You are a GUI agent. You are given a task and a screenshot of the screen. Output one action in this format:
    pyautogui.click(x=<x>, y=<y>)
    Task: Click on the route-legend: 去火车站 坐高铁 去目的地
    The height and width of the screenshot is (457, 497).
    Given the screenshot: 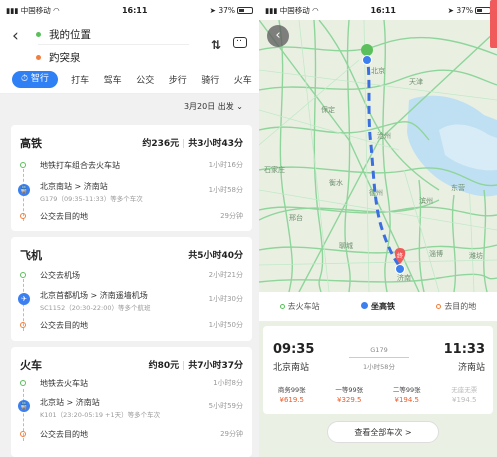 What is the action you would take?
    pyautogui.click(x=378, y=307)
    